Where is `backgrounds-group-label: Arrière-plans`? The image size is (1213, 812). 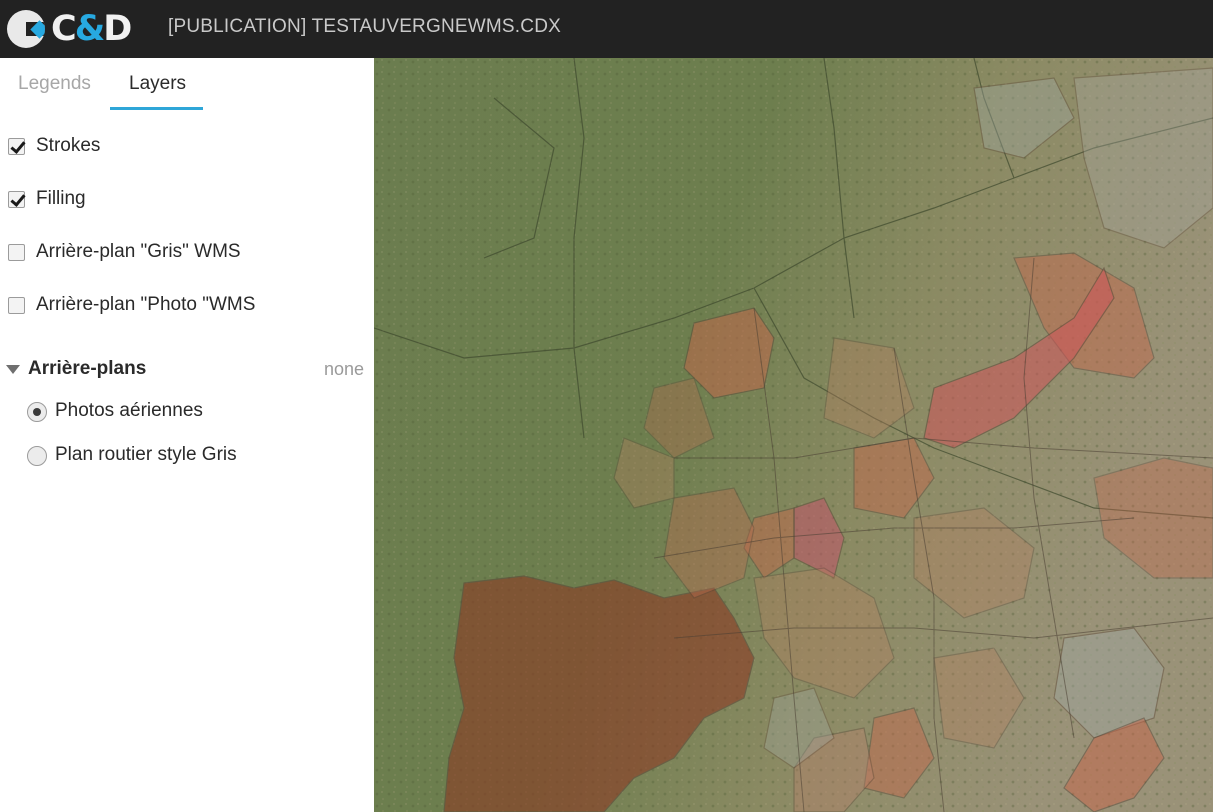
backgrounds-group-label: Arrière-plans is located at coordinates (87, 368).